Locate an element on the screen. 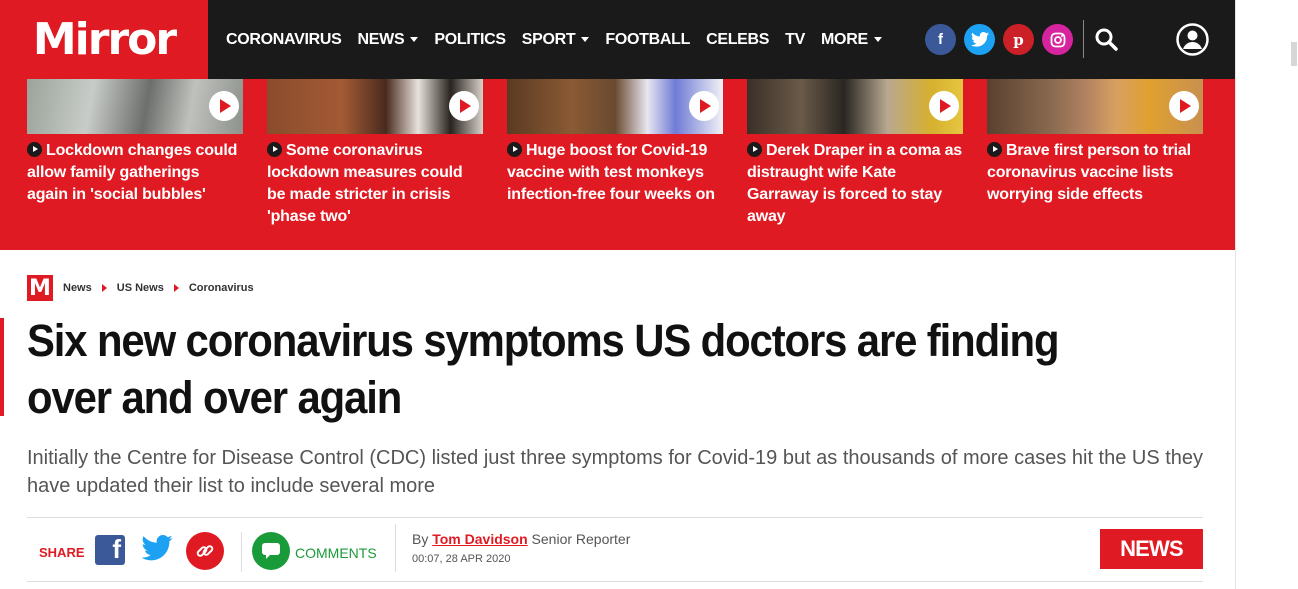 This screenshot has width=1298, height=589. nav-item-celebs: CELEBS is located at coordinates (737, 40).